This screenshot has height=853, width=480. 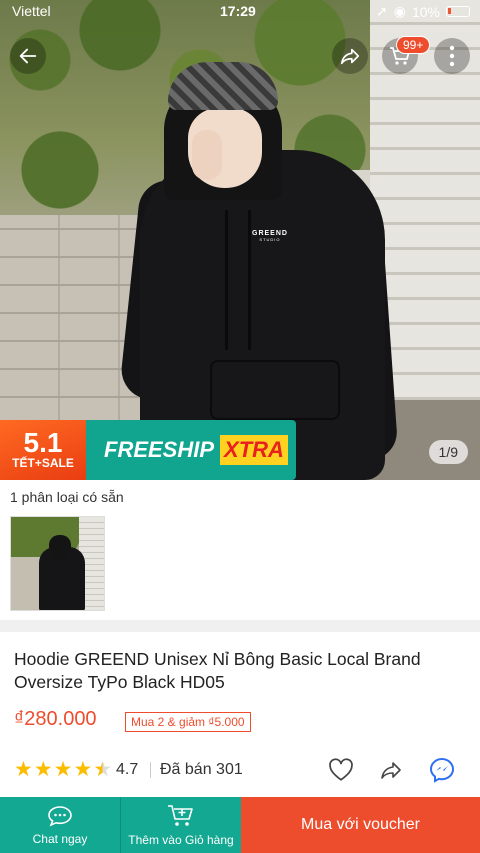 I want to click on separator, so click(x=150, y=770).